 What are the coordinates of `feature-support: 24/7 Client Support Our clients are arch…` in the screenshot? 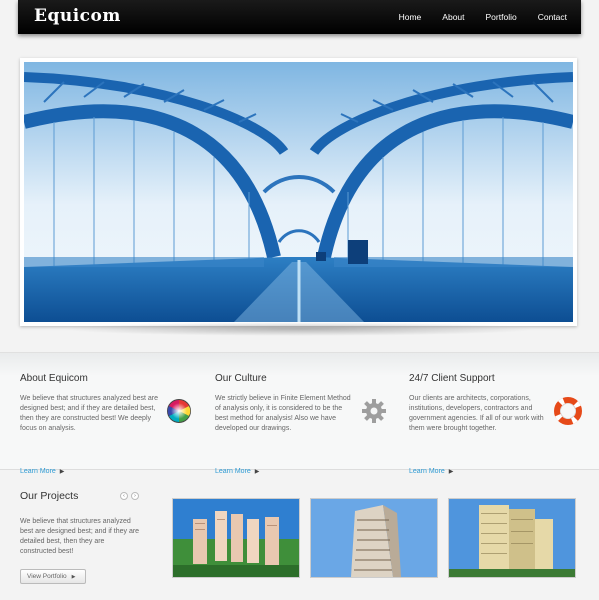 It's located at (496, 424).